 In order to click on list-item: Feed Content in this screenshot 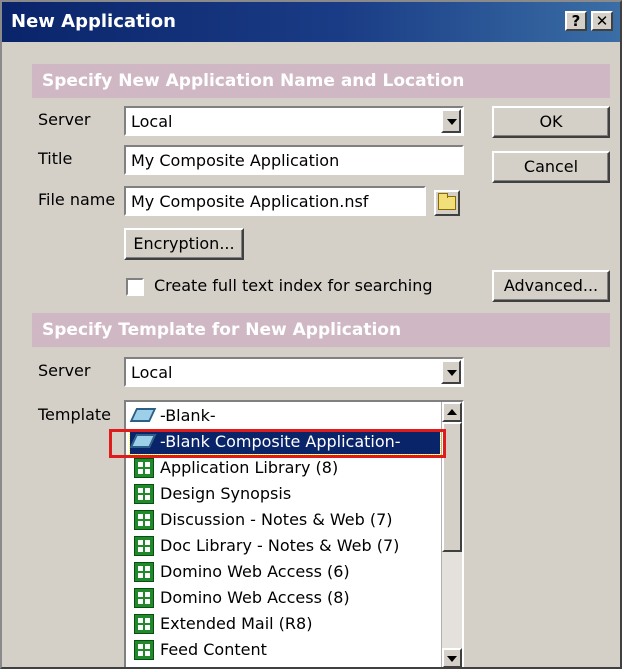, I will do `click(285, 650)`.